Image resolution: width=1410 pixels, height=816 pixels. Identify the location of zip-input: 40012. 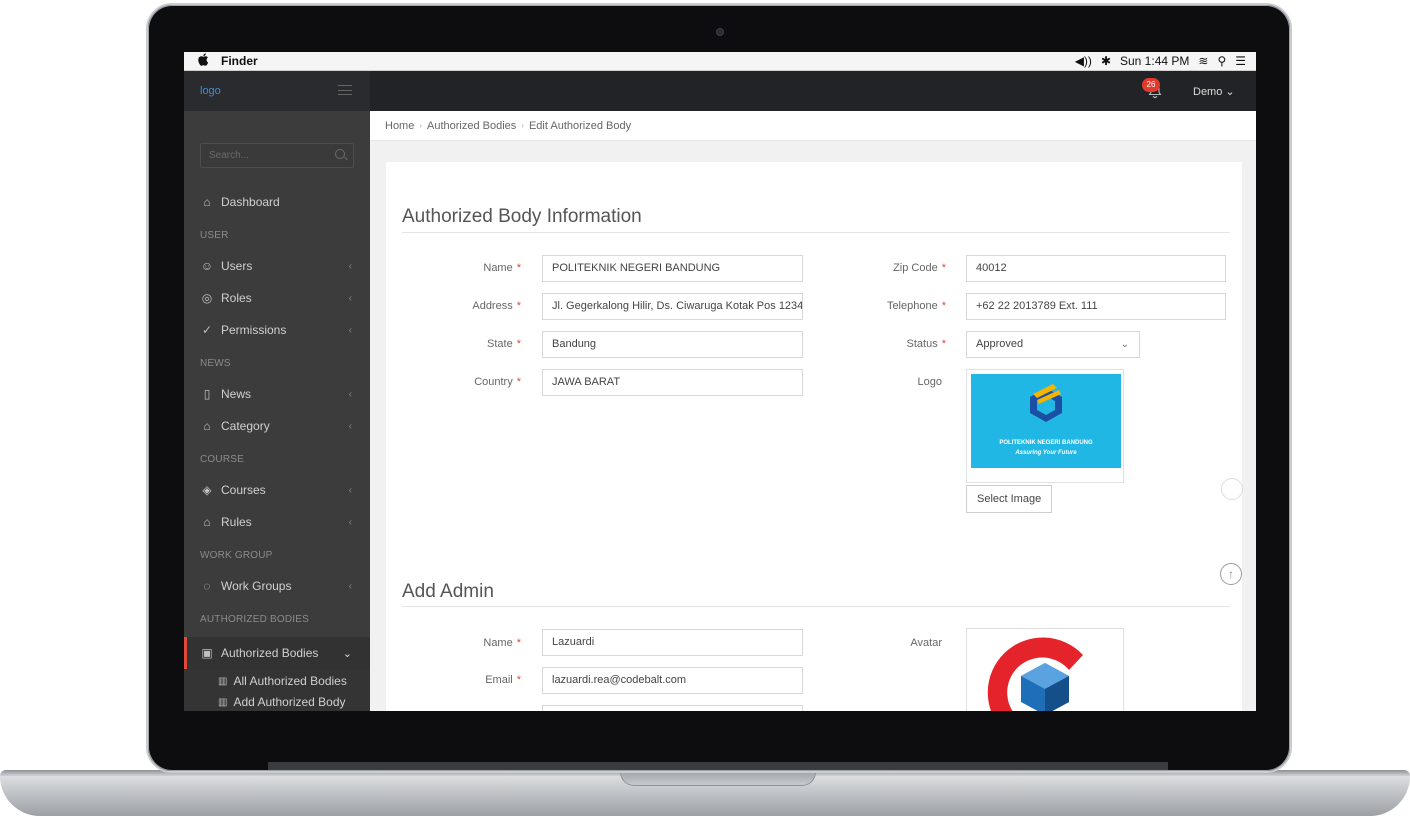
(1096, 268).